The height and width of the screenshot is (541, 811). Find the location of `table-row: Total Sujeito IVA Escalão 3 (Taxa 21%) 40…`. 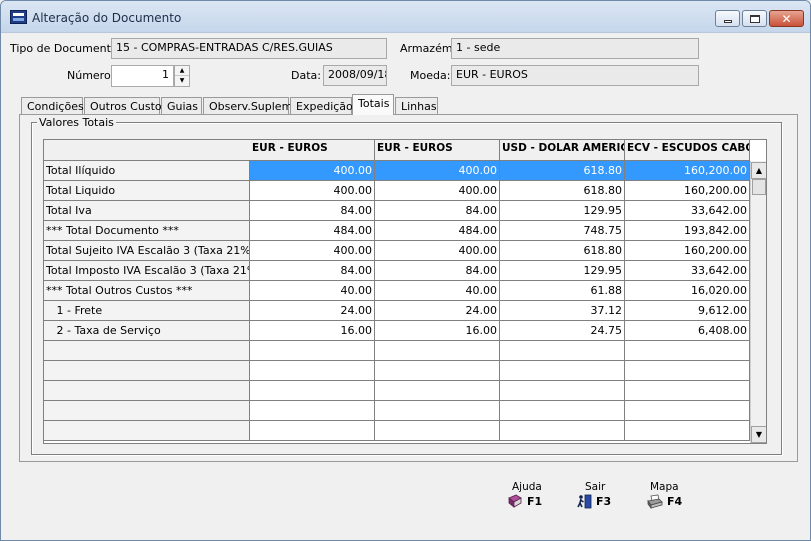

table-row: Total Sujeito IVA Escalão 3 (Taxa 21%) 40… is located at coordinates (397, 251).